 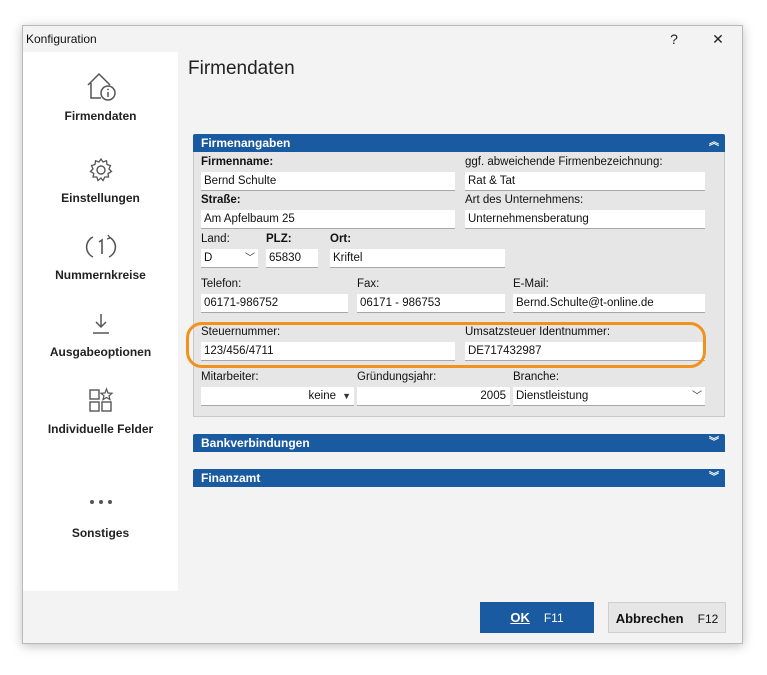 I want to click on mitarbeiter-label: Mitarbeiter:, so click(x=230, y=377).